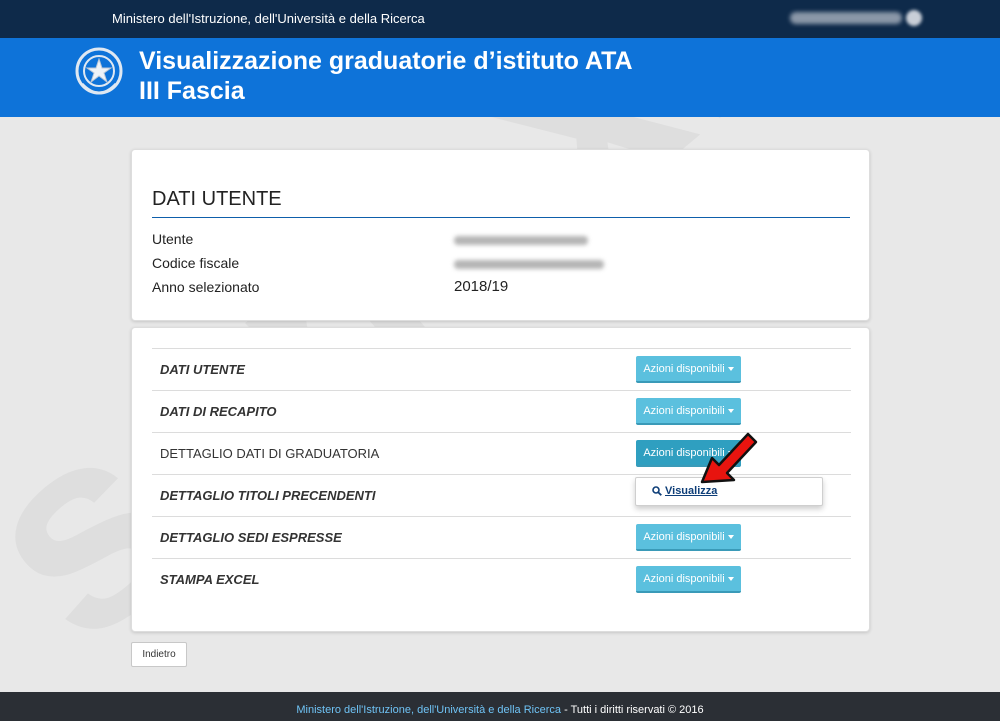 The height and width of the screenshot is (721, 1000). I want to click on action-row-user-data: DATI UTENTE Azioni disponibili, so click(501, 369).